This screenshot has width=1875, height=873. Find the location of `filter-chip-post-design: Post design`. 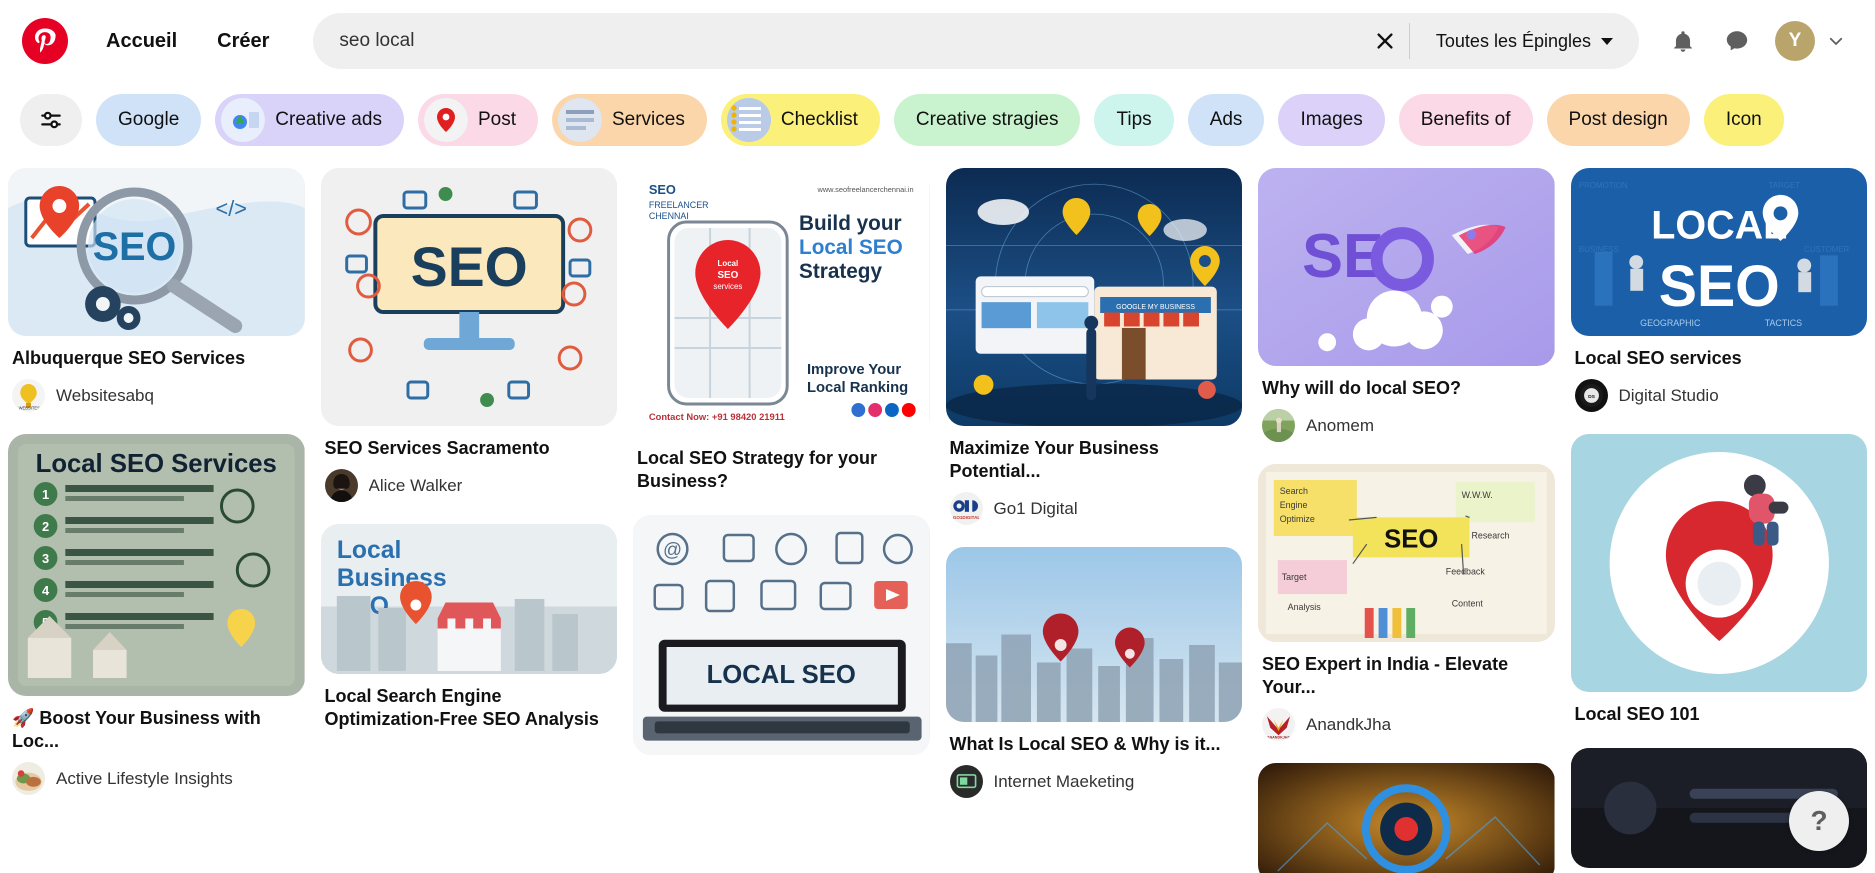

filter-chip-post-design: Post design is located at coordinates (1618, 120).